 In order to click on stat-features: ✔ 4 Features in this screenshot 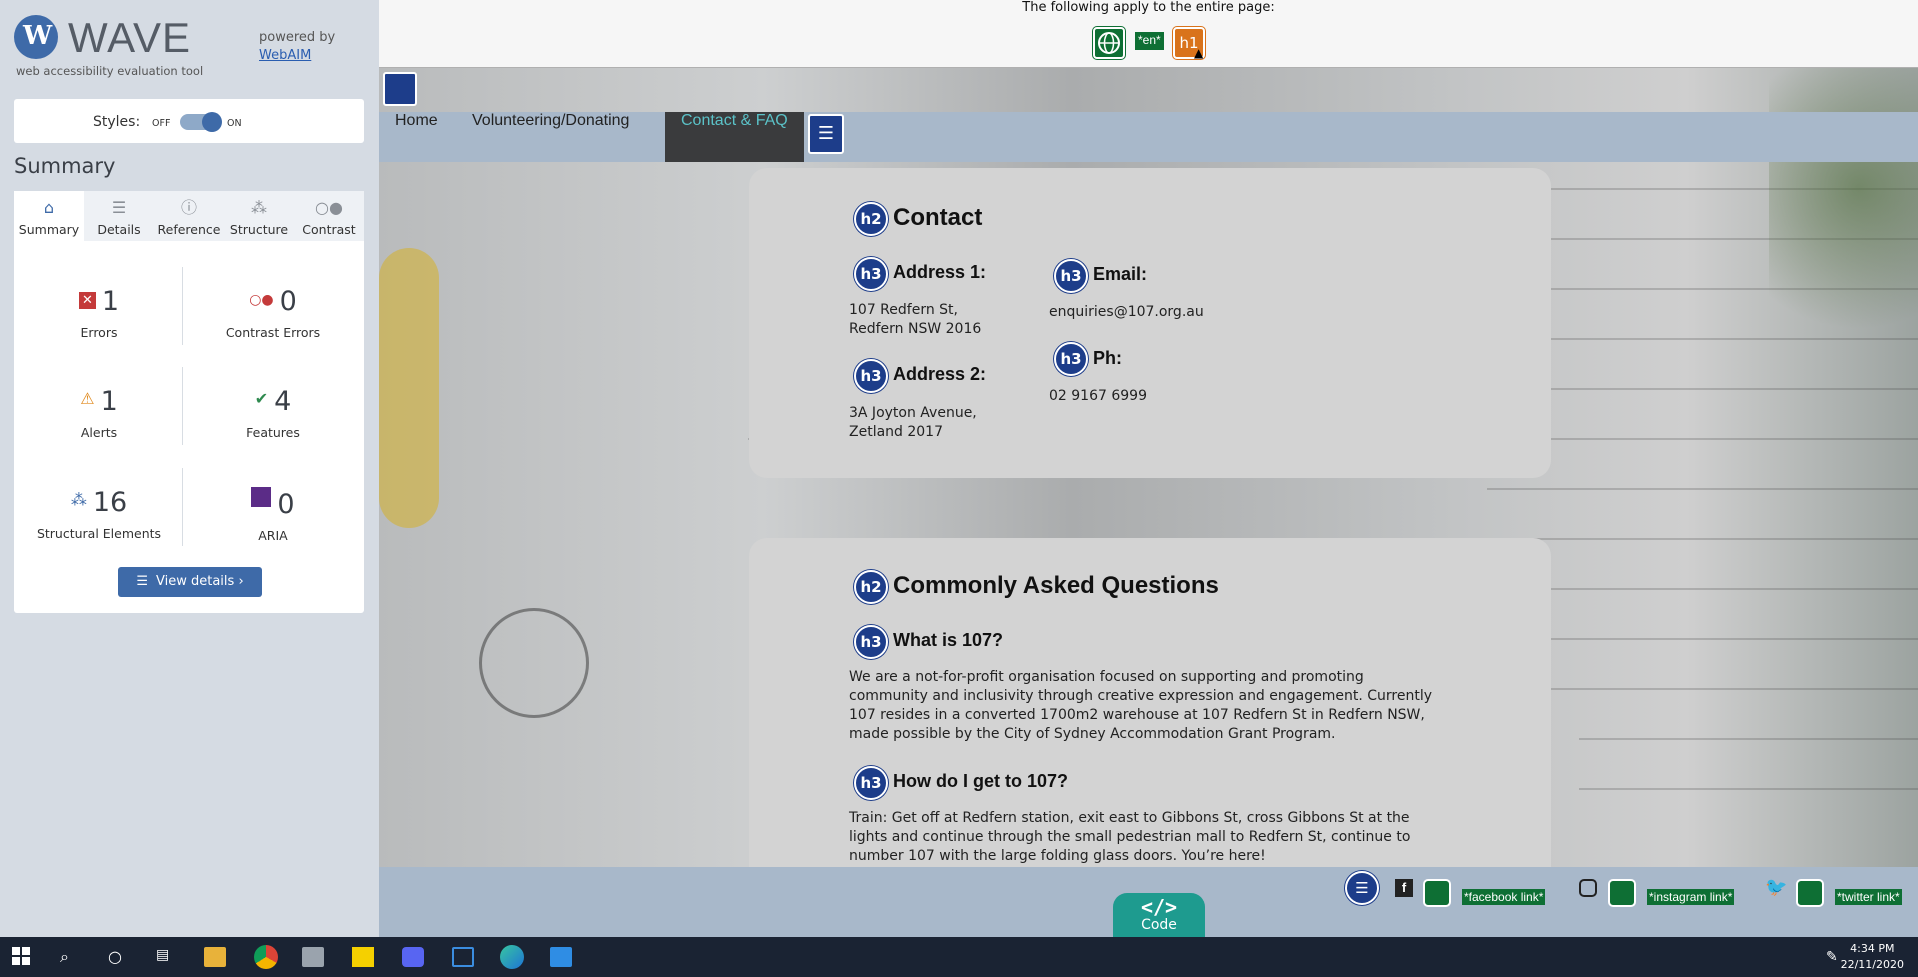, I will do `click(273, 413)`.